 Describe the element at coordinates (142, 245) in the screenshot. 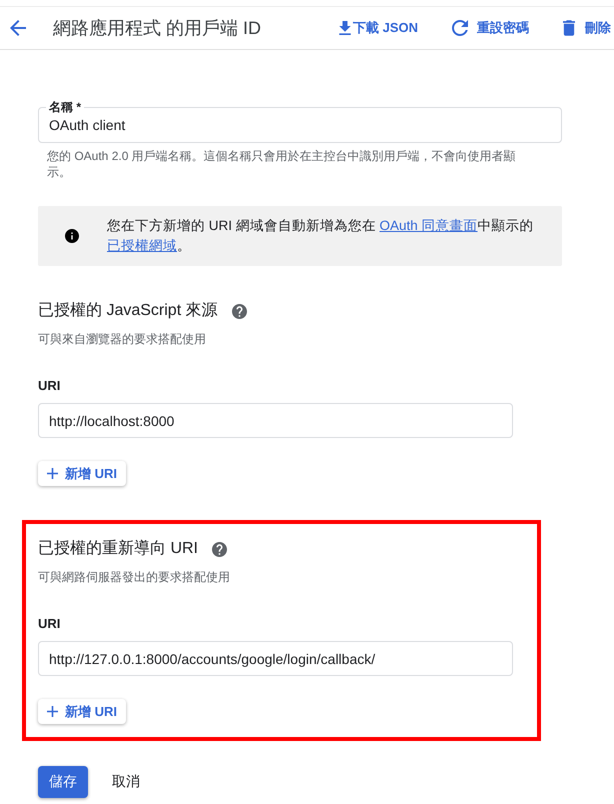

I see `text-link: 已授權網域` at that location.